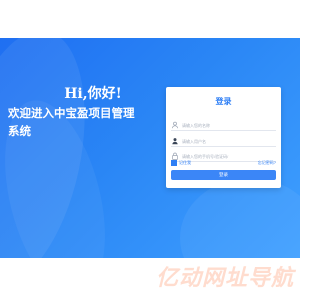  Describe the element at coordinates (185, 162) in the screenshot. I see `remember-label: 记住我` at that location.